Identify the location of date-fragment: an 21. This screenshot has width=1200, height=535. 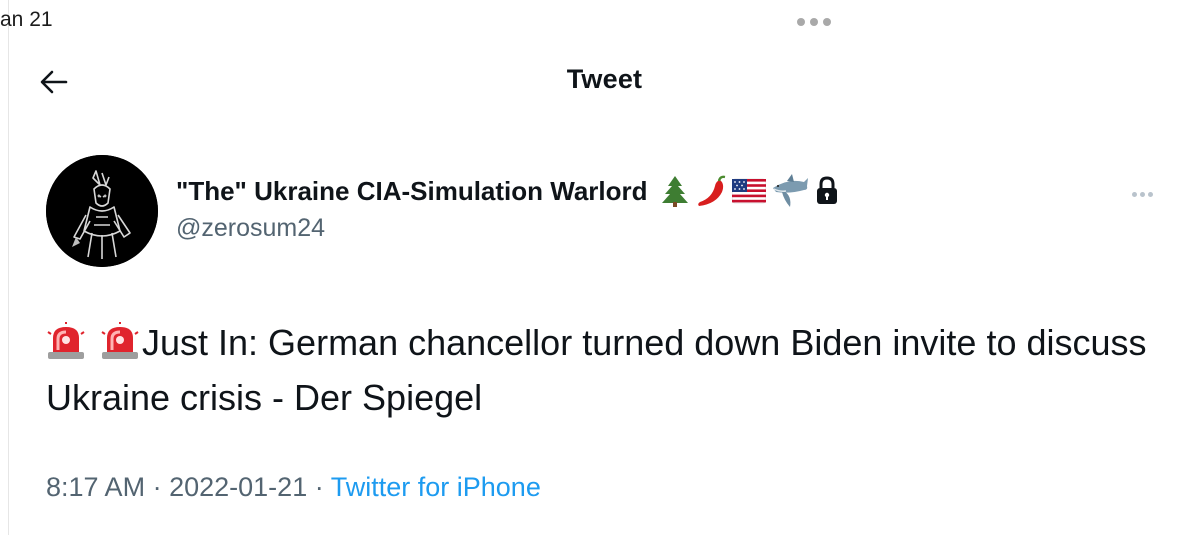
(26, 19).